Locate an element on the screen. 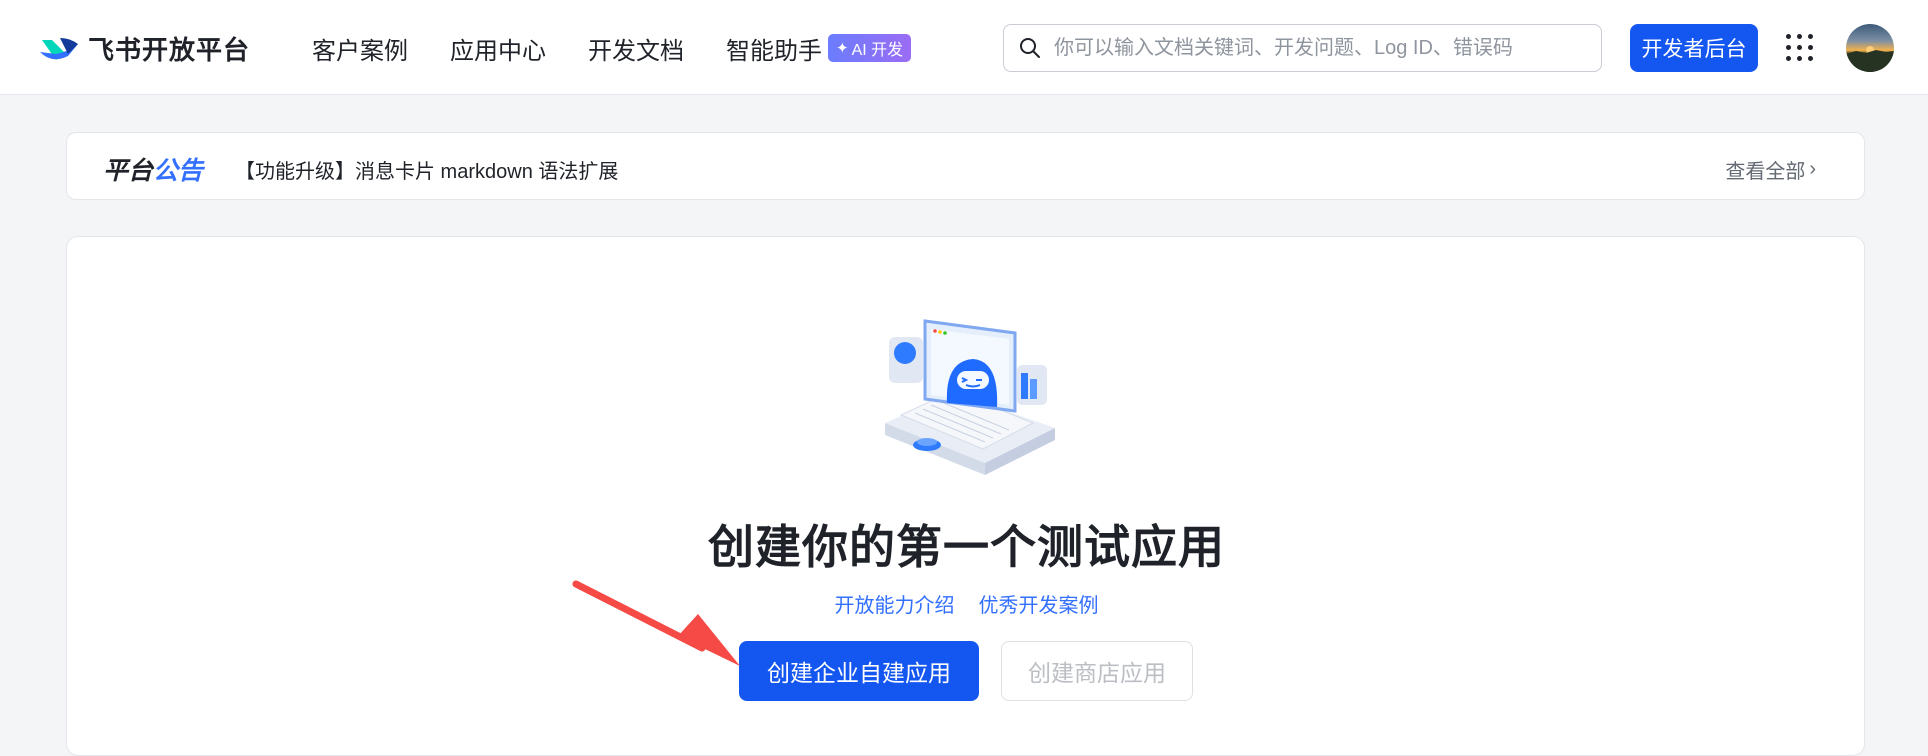 Image resolution: width=1928 pixels, height=756 pixels. ai-dev-badge: ✦ AI 开发 is located at coordinates (870, 48).